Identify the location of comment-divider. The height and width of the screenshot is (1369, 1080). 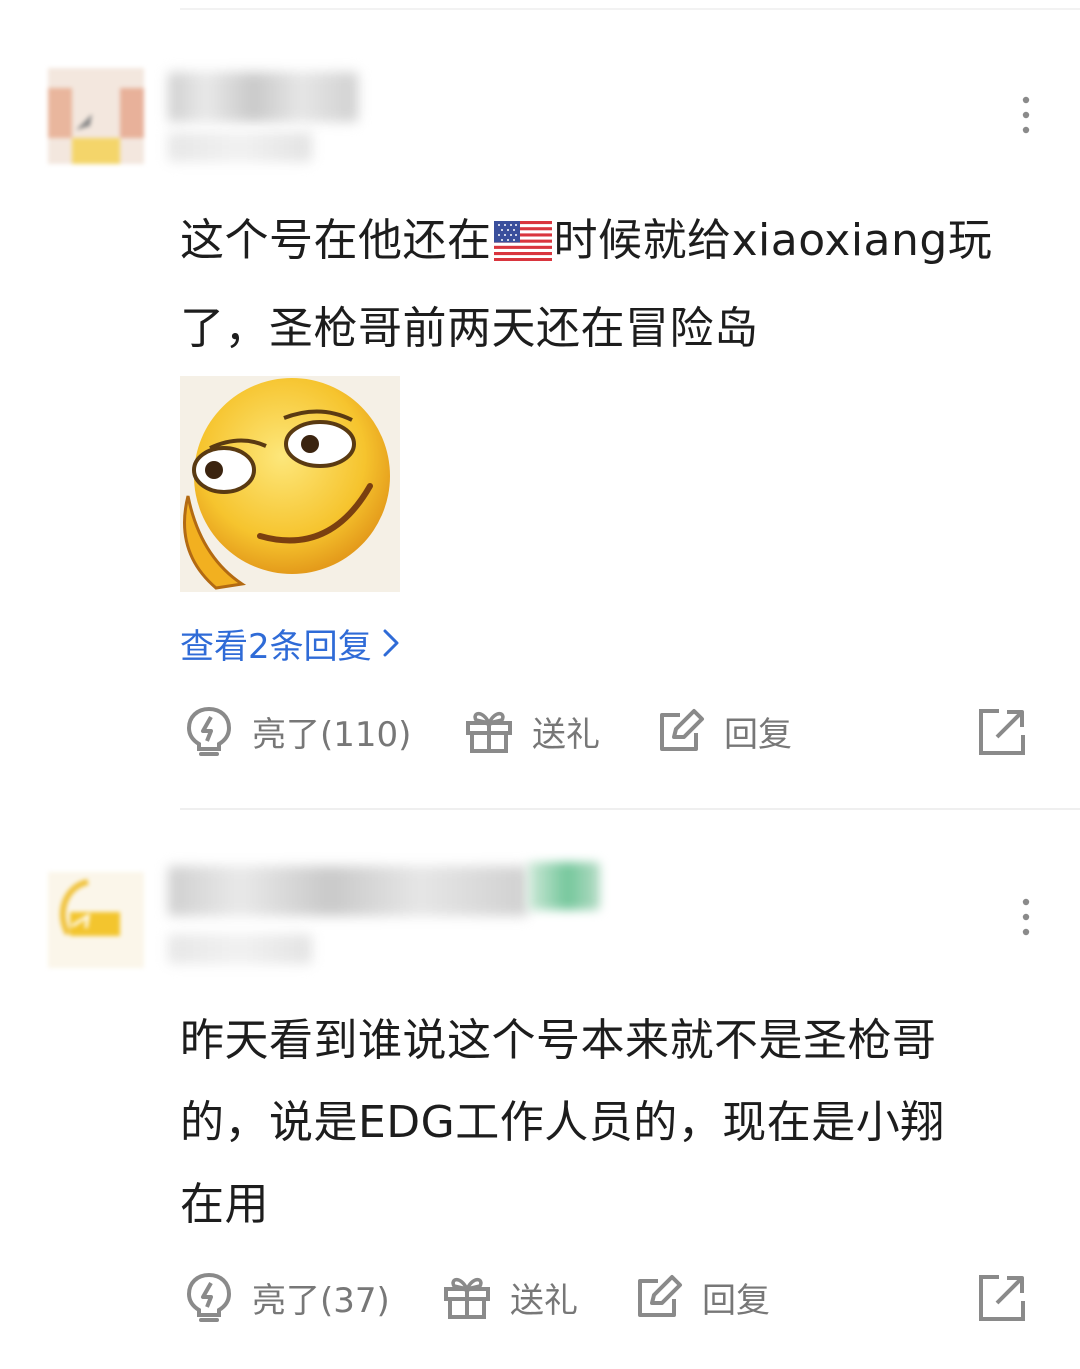
(630, 809).